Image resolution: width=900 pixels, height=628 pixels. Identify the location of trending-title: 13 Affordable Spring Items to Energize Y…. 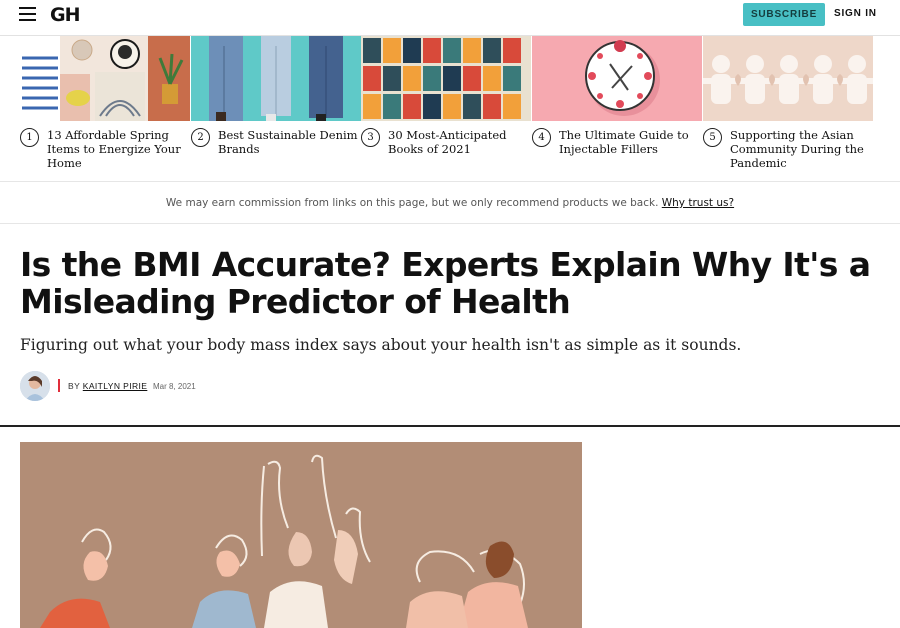
(118, 149).